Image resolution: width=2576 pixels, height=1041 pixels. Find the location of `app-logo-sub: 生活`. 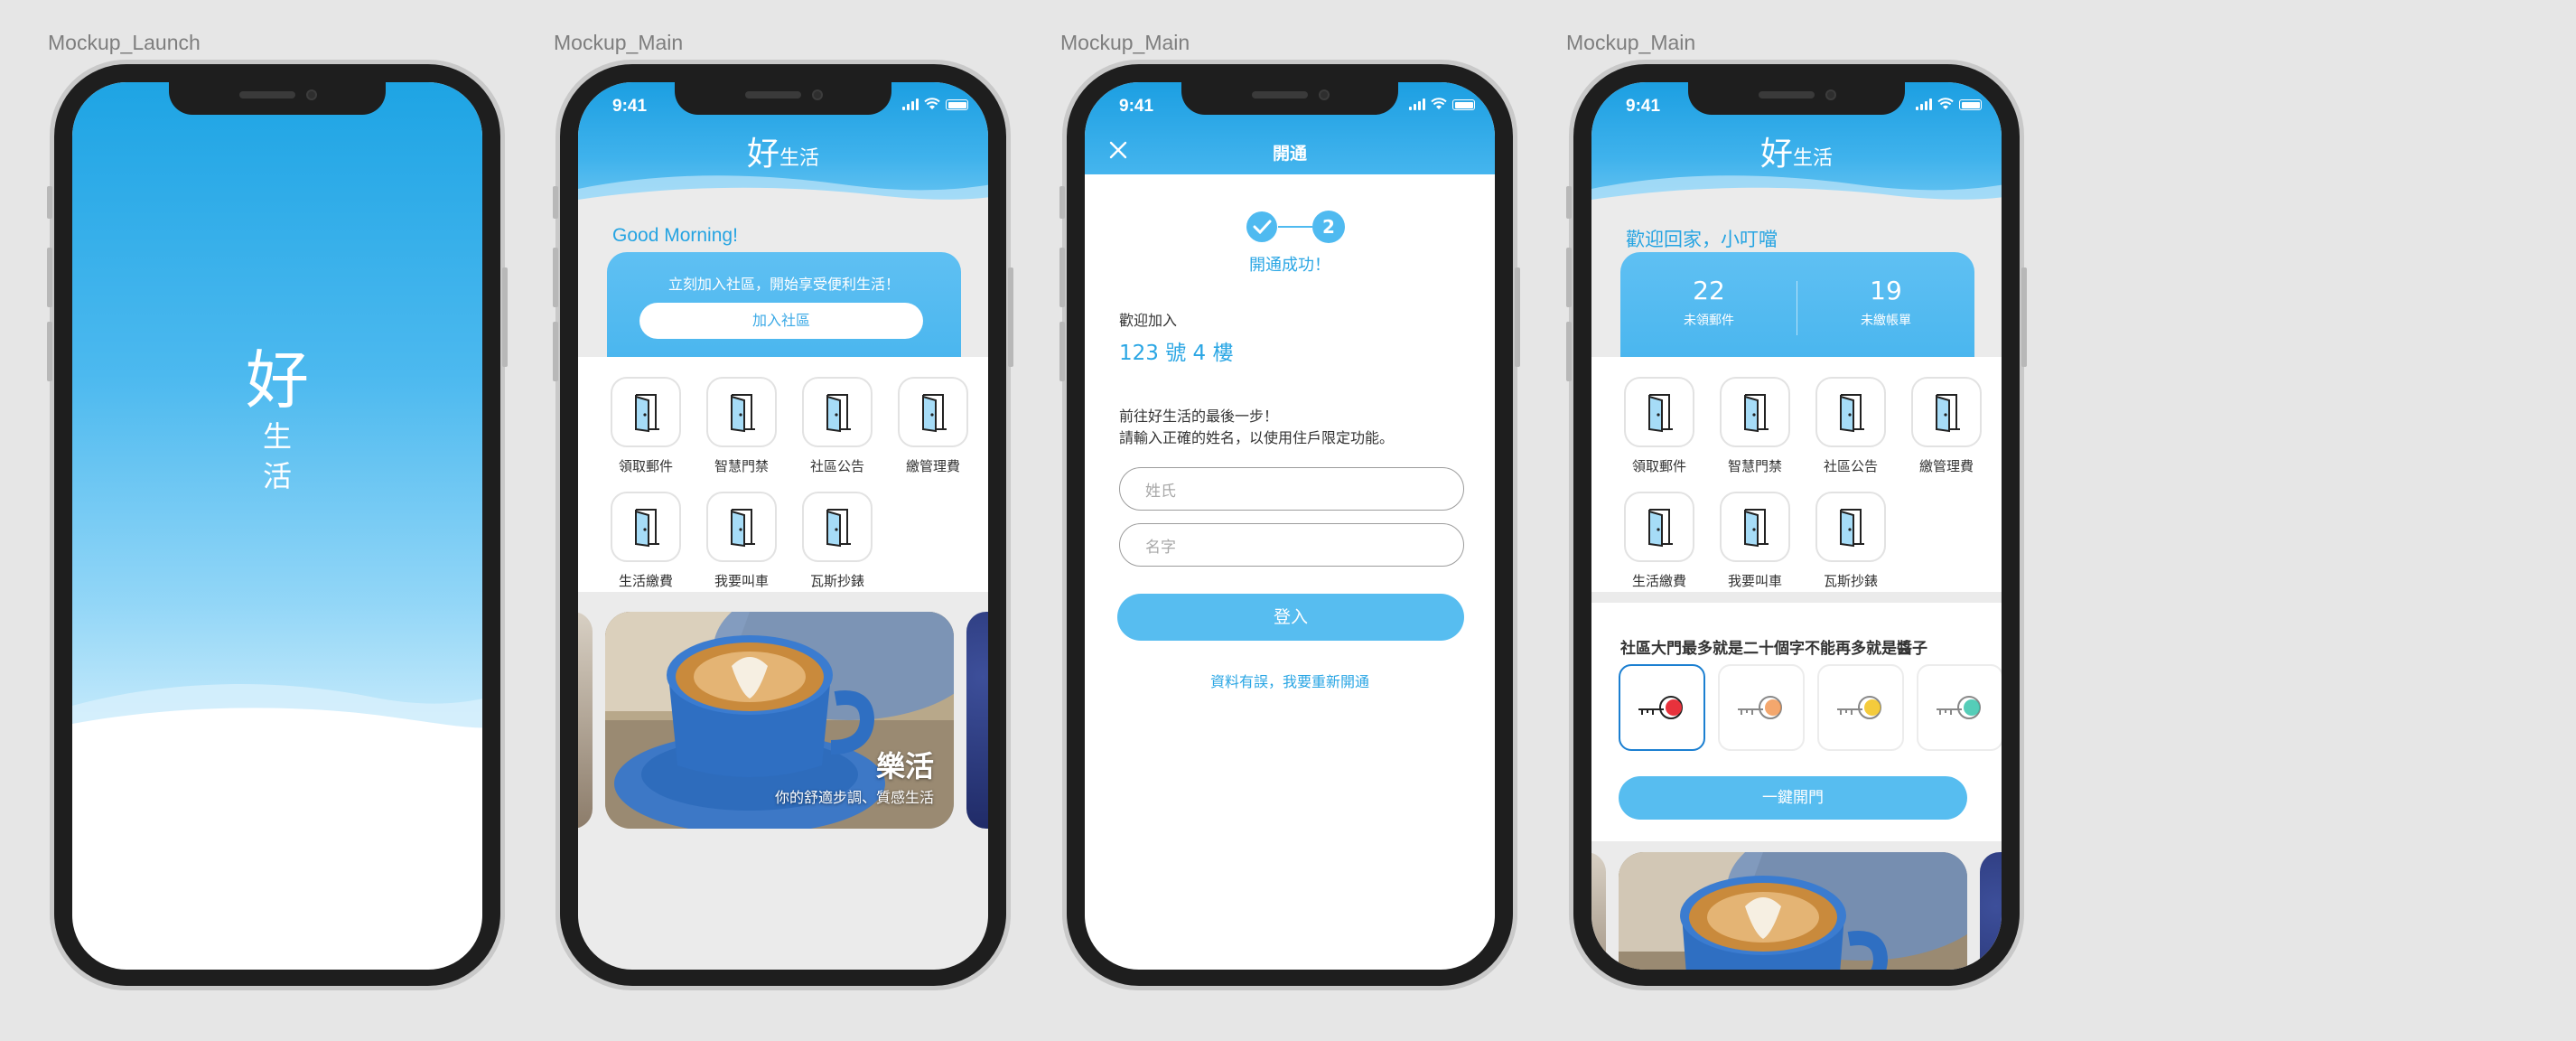

app-logo-sub: 生活 is located at coordinates (1813, 159).